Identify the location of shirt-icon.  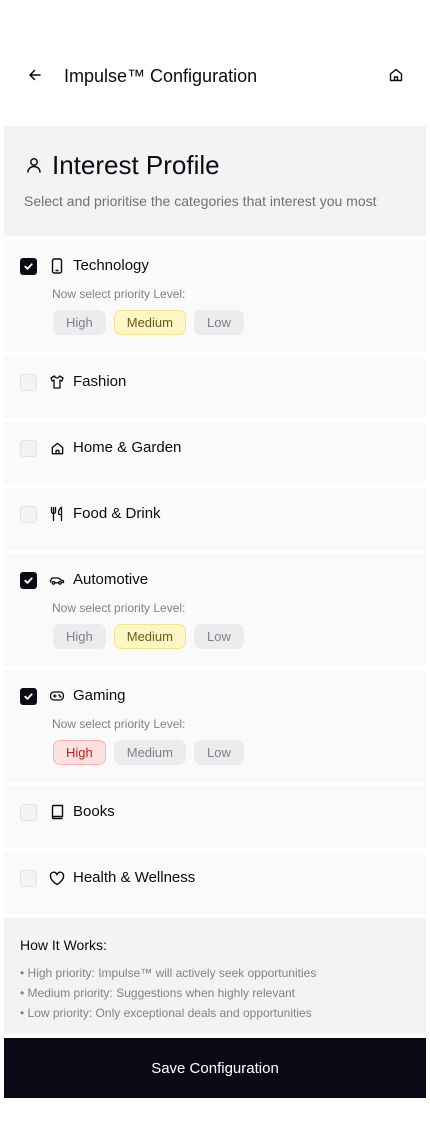
(57, 382).